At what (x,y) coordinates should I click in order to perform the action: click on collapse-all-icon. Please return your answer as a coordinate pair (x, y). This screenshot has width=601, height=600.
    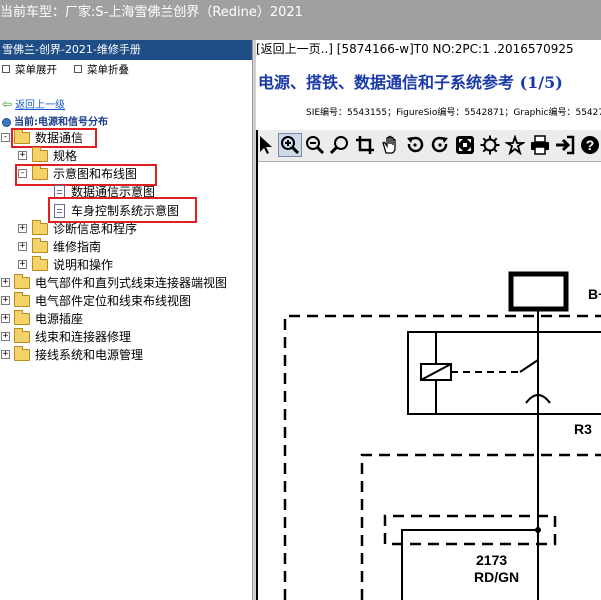
    Looking at the image, I should click on (78, 69).